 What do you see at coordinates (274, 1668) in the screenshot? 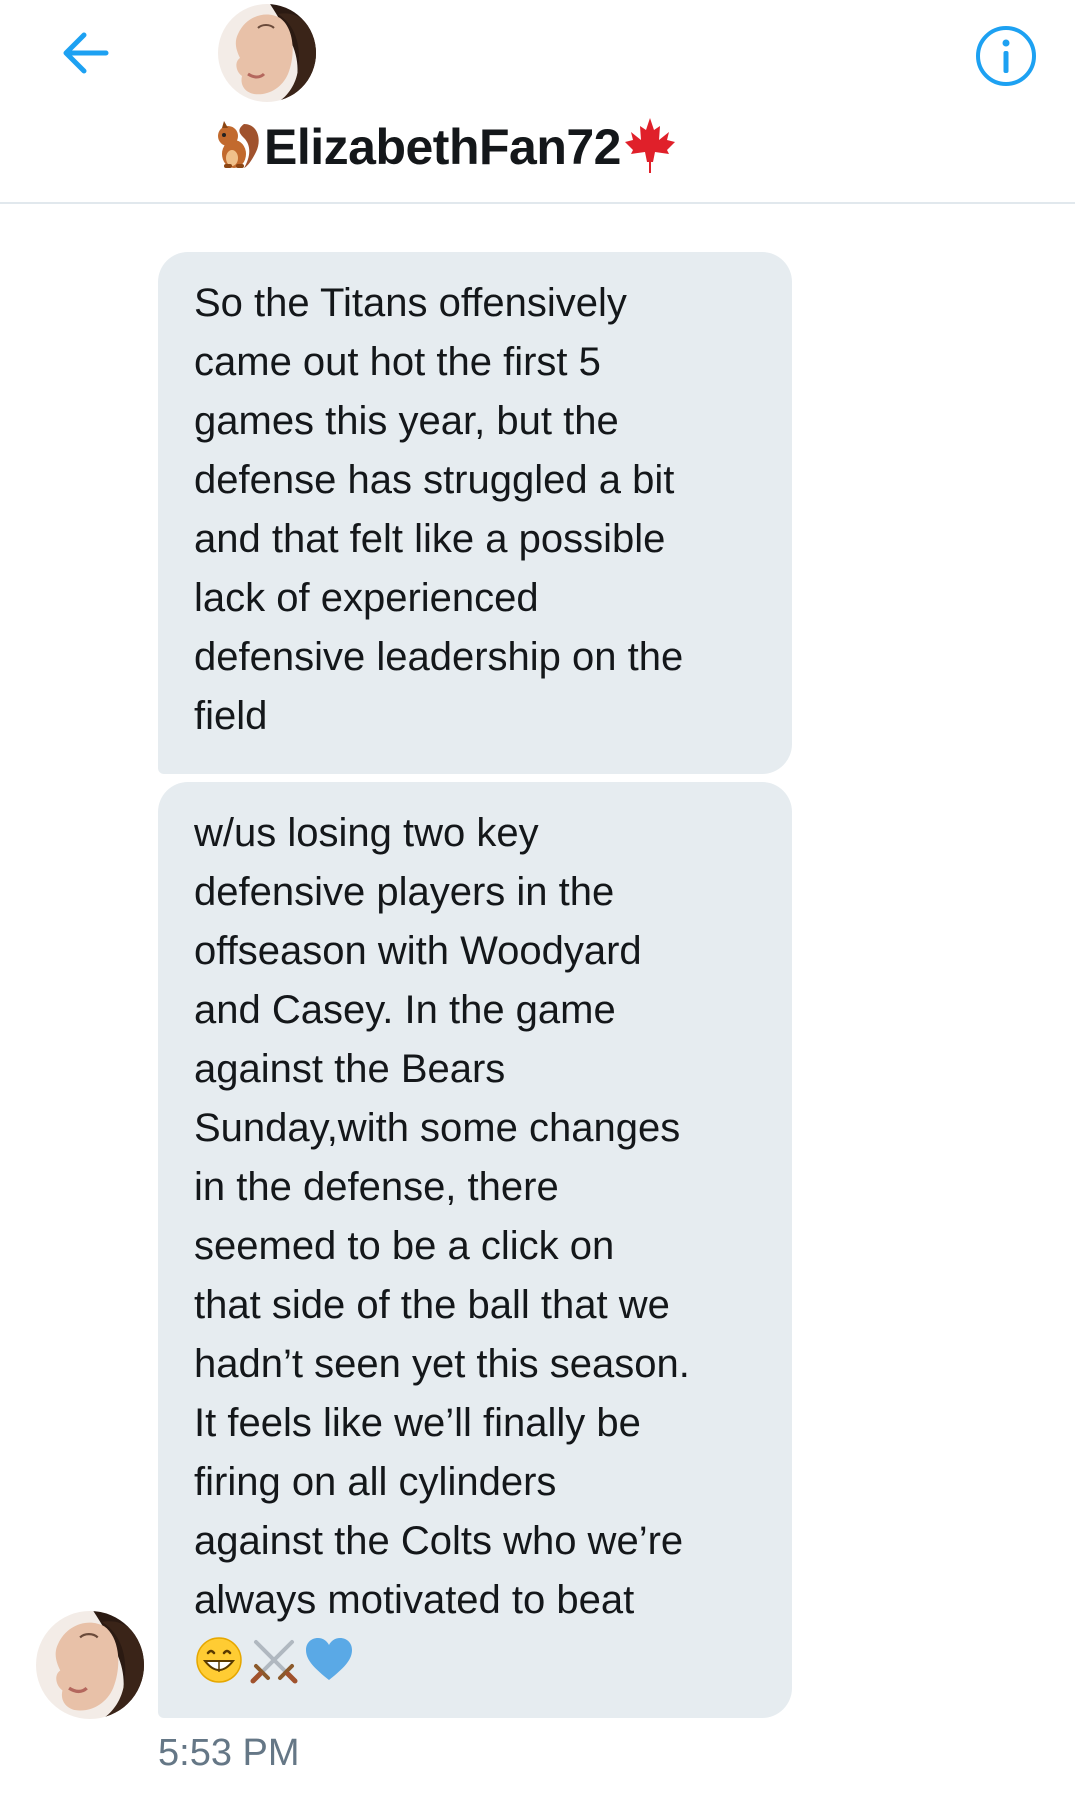
I see `crossed-swords-icon` at bounding box center [274, 1668].